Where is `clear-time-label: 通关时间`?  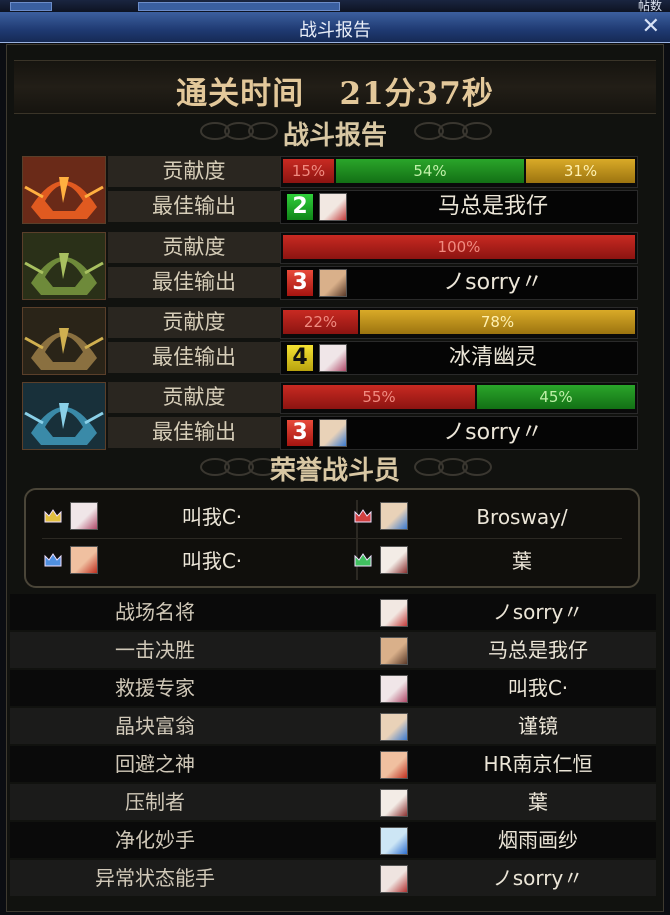
clear-time-label: 通关时间 is located at coordinates (240, 94).